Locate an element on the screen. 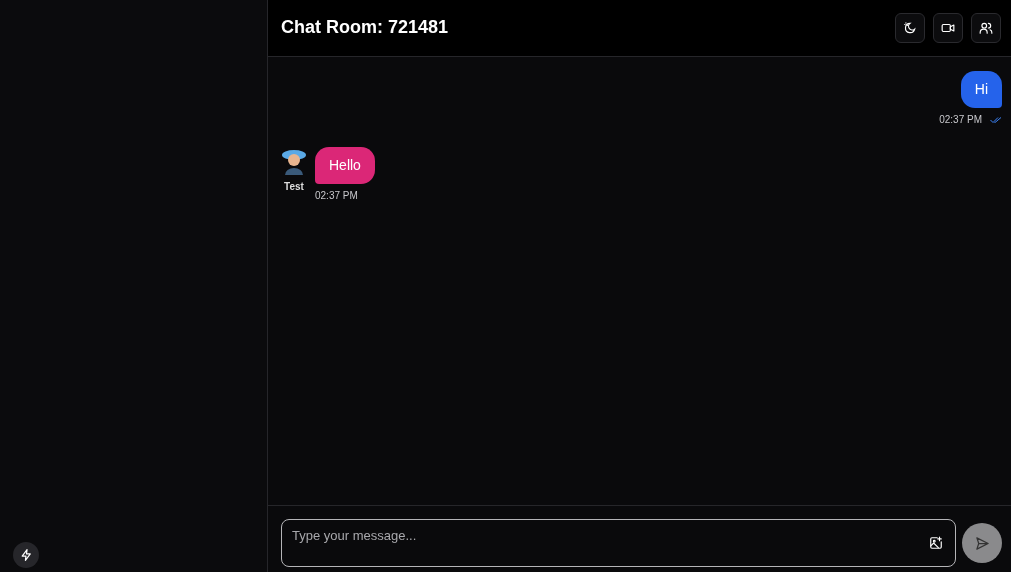 The width and height of the screenshot is (1011, 572). add-image-icon is located at coordinates (936, 543).